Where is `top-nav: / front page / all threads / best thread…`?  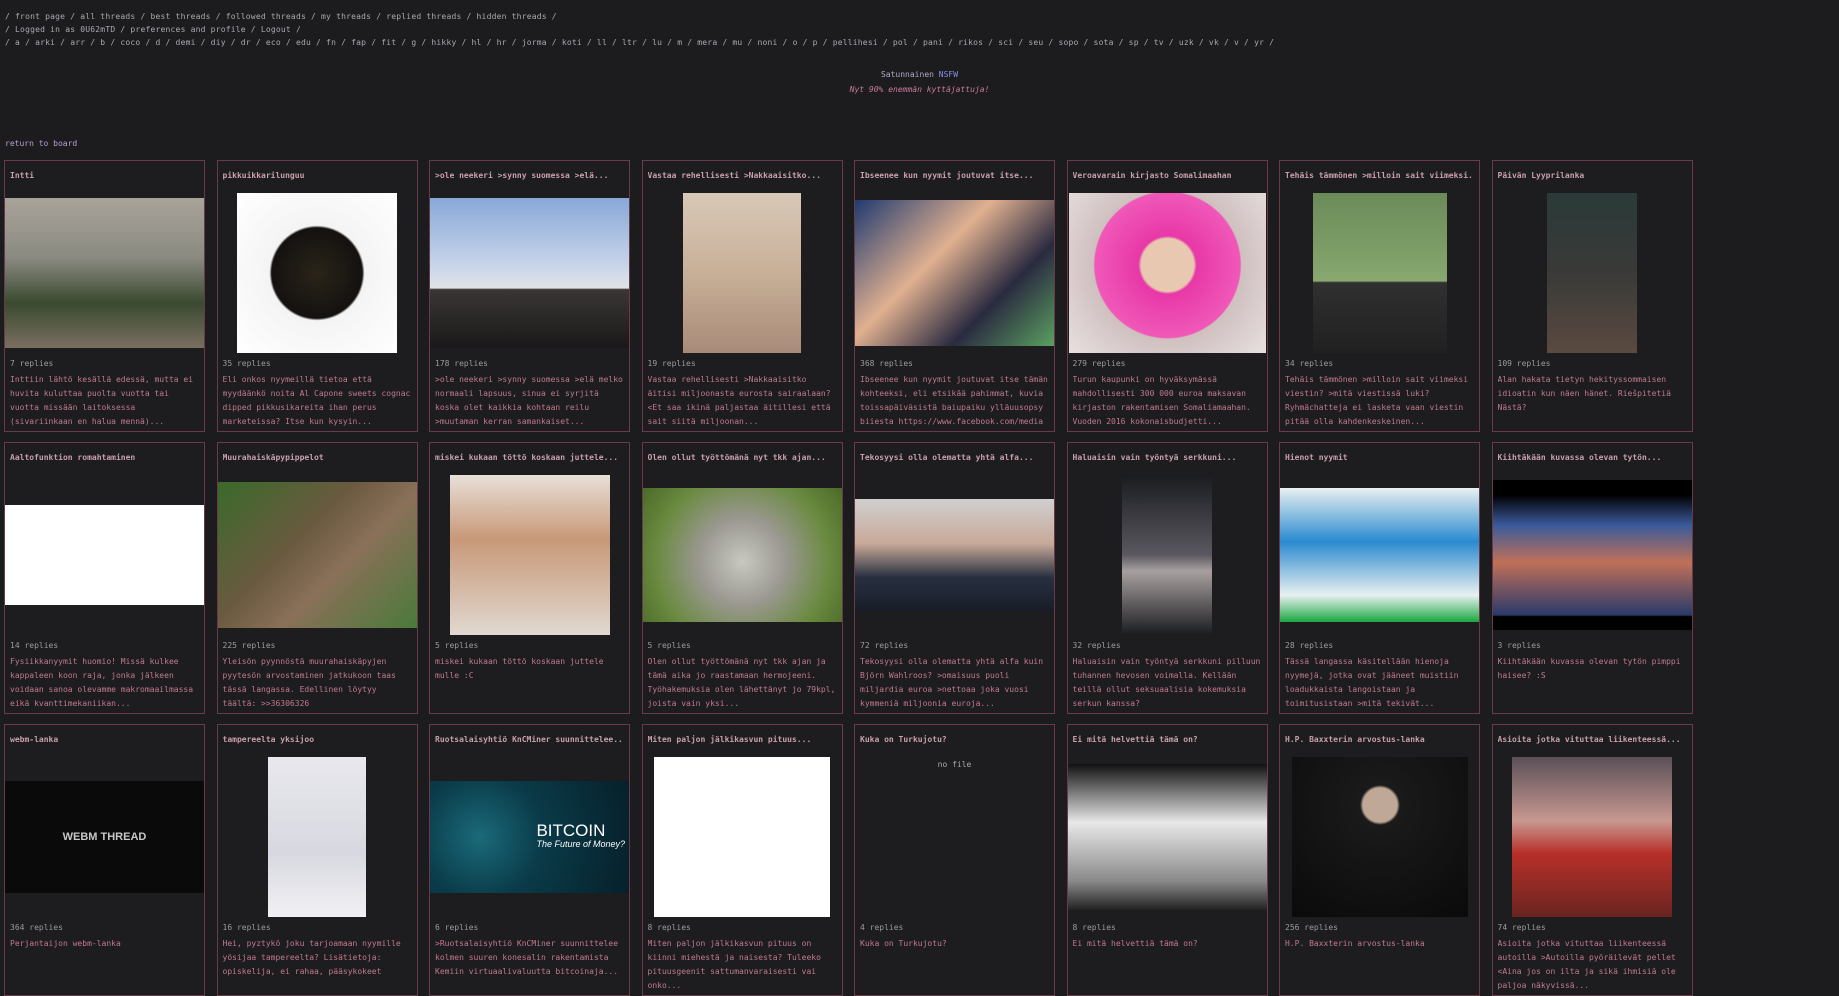 top-nav: / front page / all threads / best thread… is located at coordinates (281, 16).